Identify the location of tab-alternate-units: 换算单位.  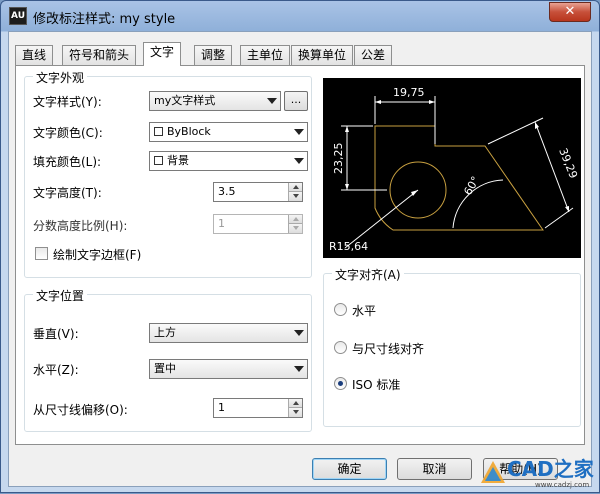
(322, 55).